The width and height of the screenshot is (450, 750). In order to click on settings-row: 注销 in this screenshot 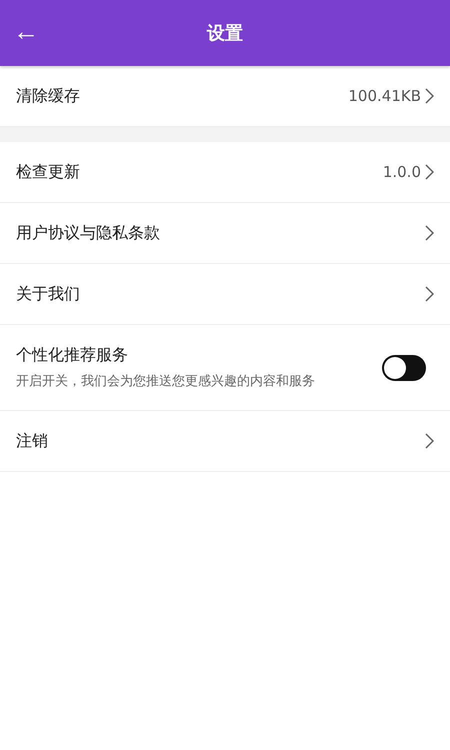, I will do `click(225, 441)`.